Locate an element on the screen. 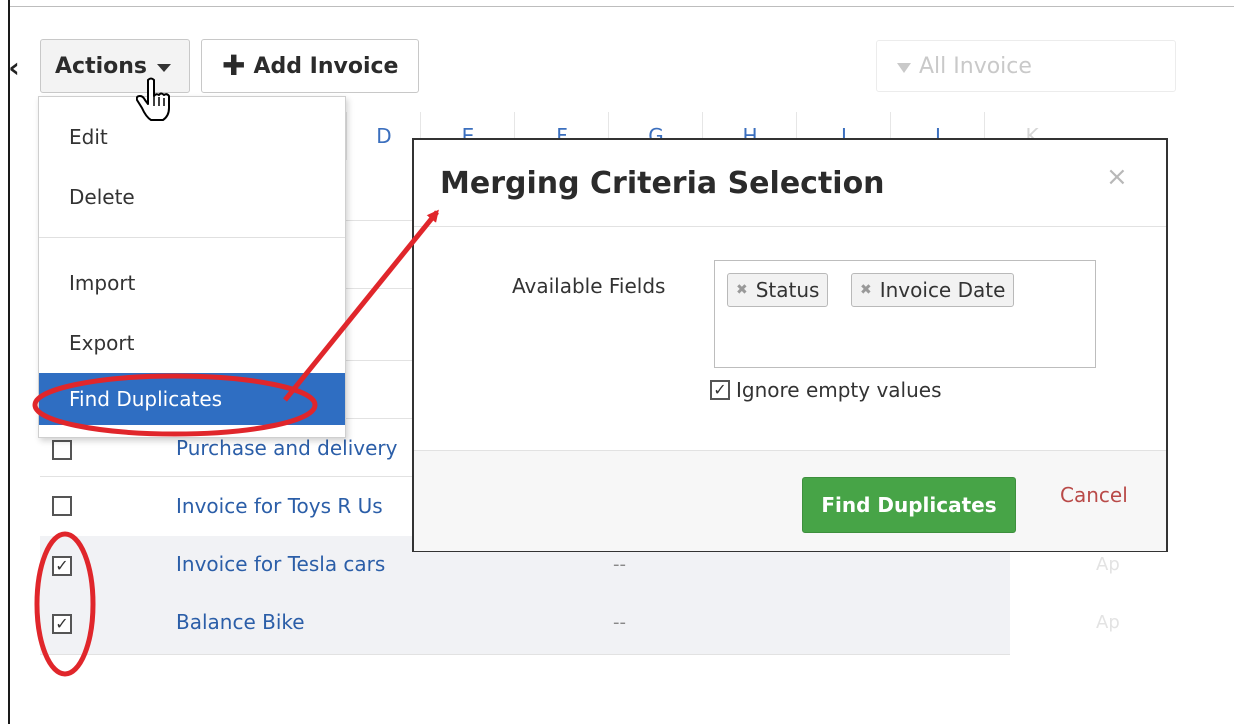  ignore-empty-checkbox: ✓ is located at coordinates (720, 390).